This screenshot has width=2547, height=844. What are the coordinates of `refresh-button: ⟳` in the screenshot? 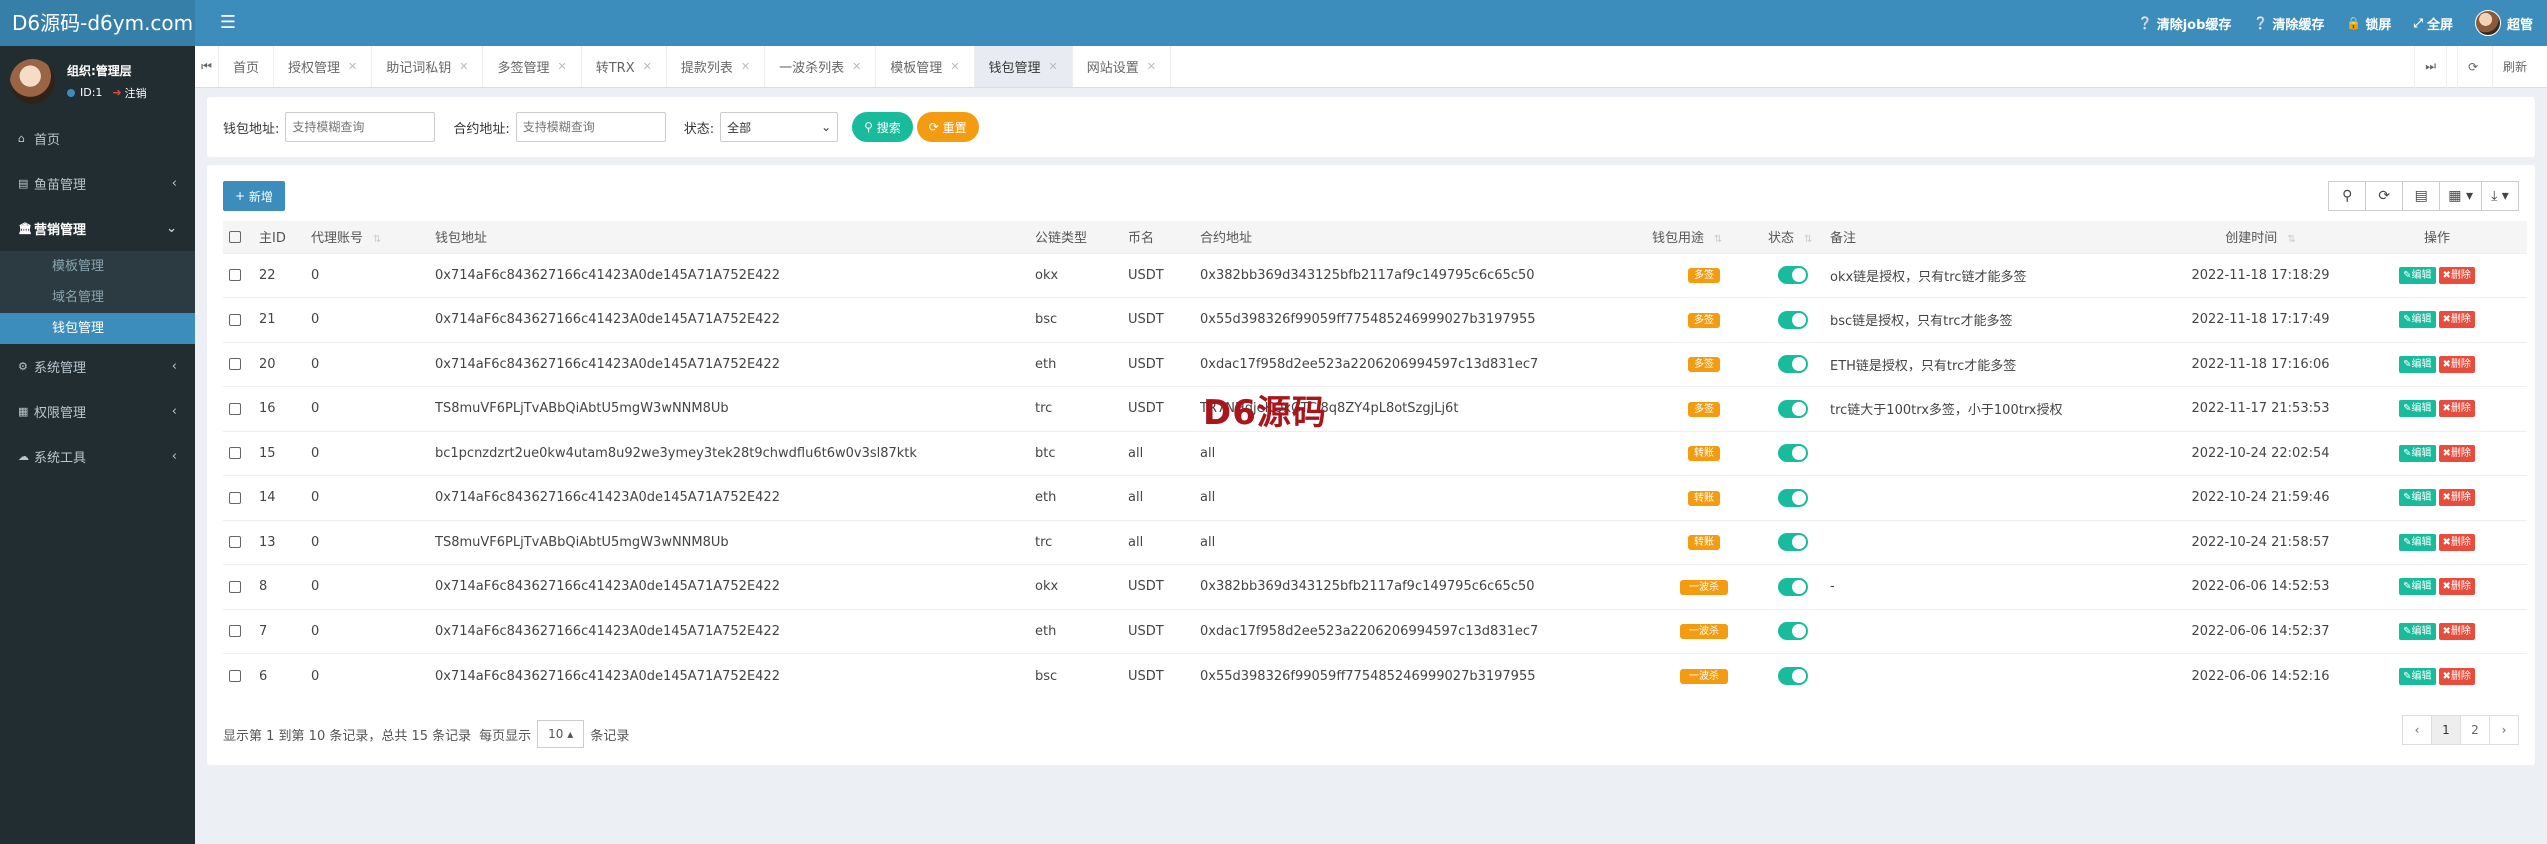 It's located at (2384, 196).